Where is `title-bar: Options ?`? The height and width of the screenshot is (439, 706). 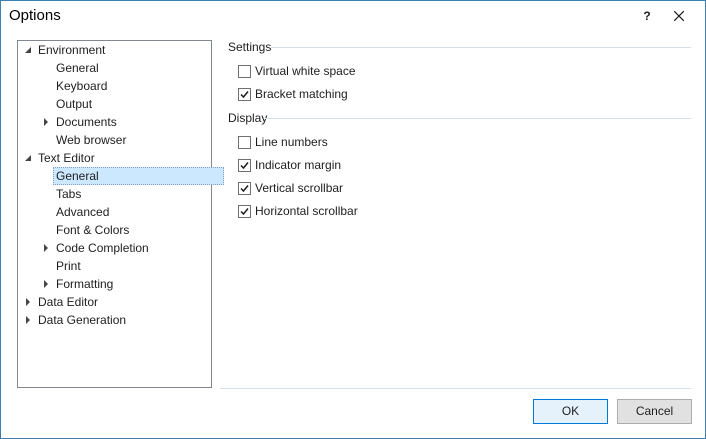
title-bar: Options ? is located at coordinates (353, 16).